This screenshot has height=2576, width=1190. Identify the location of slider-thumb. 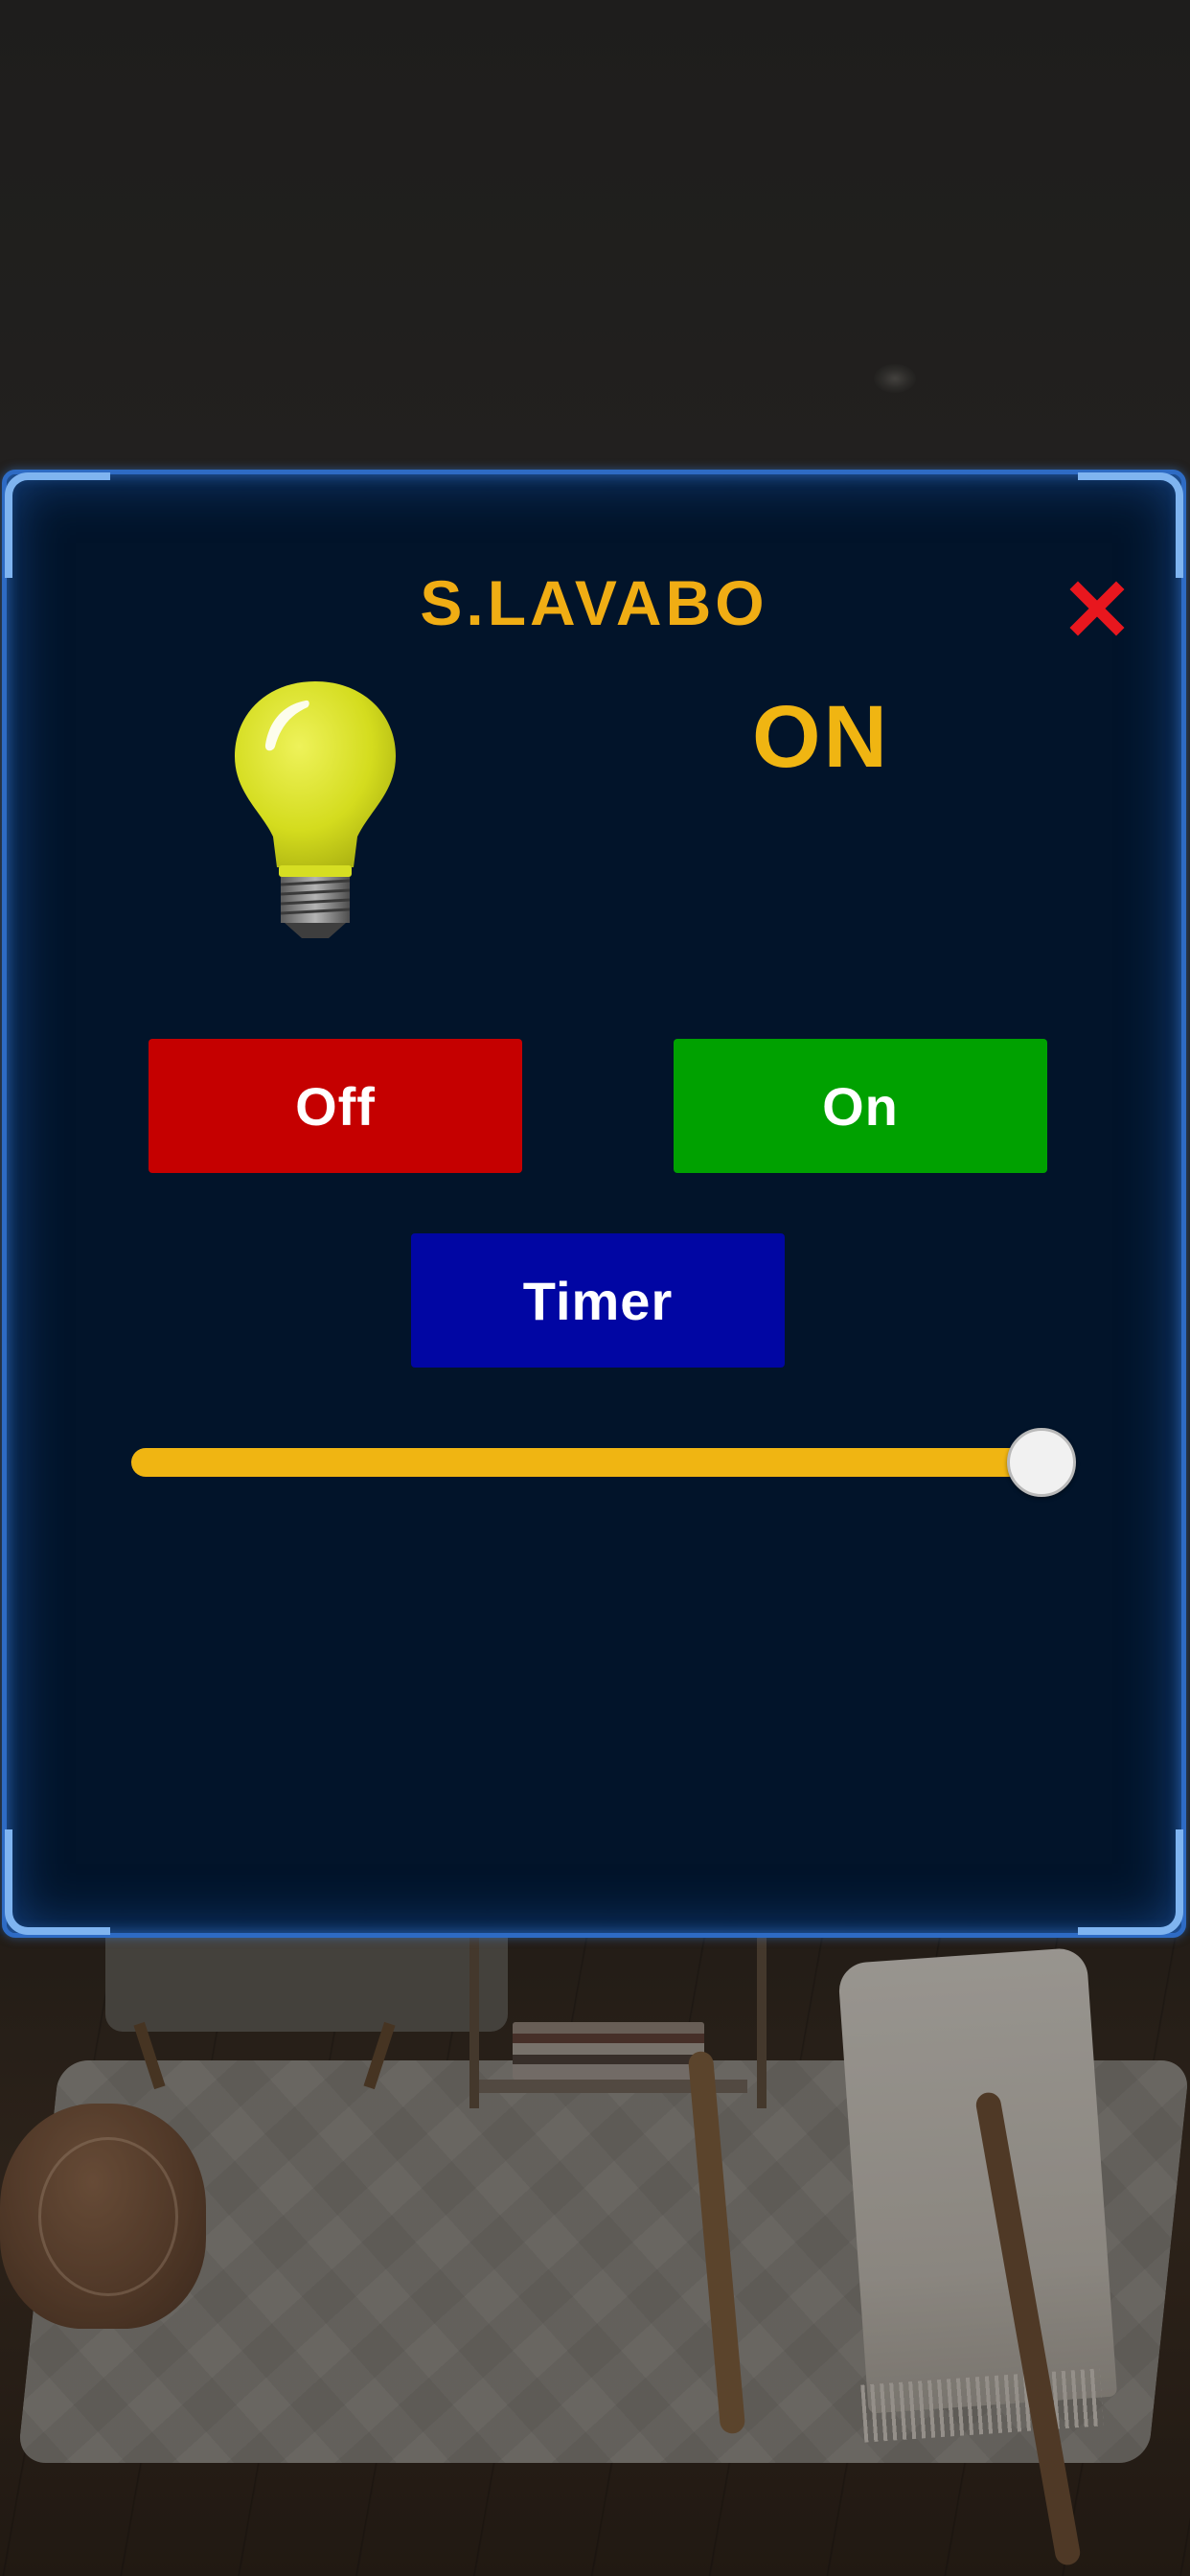
(1041, 1462).